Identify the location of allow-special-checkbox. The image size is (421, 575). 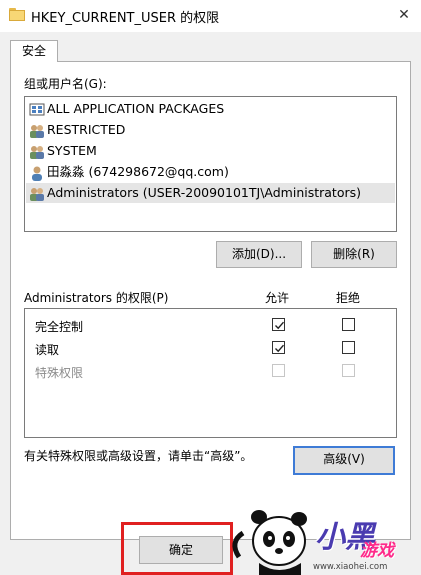
(278, 370).